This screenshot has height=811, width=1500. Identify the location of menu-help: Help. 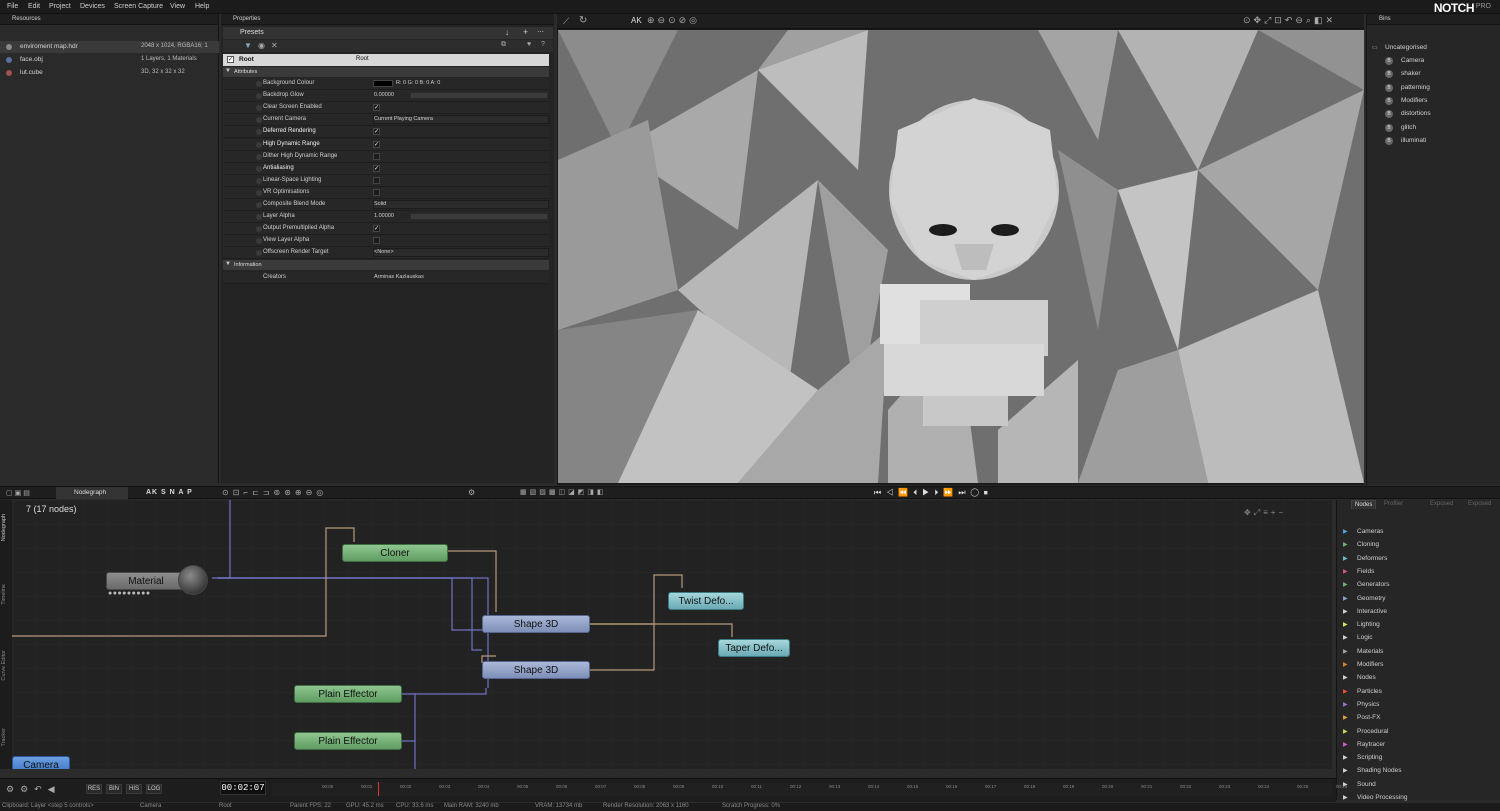
(202, 6).